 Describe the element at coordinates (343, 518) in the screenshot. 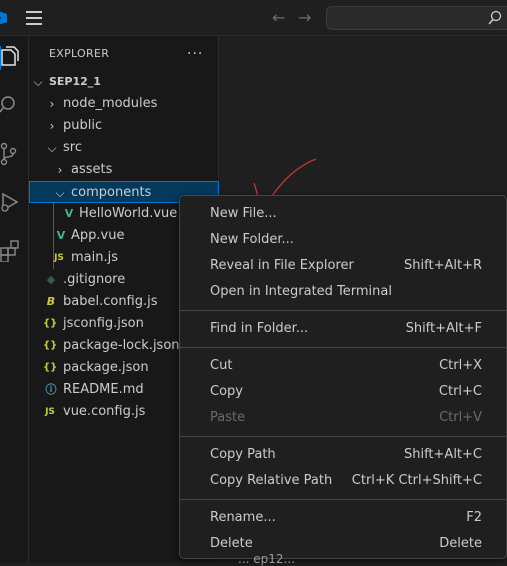

I see `menu-item-rename: Rename... F2` at that location.